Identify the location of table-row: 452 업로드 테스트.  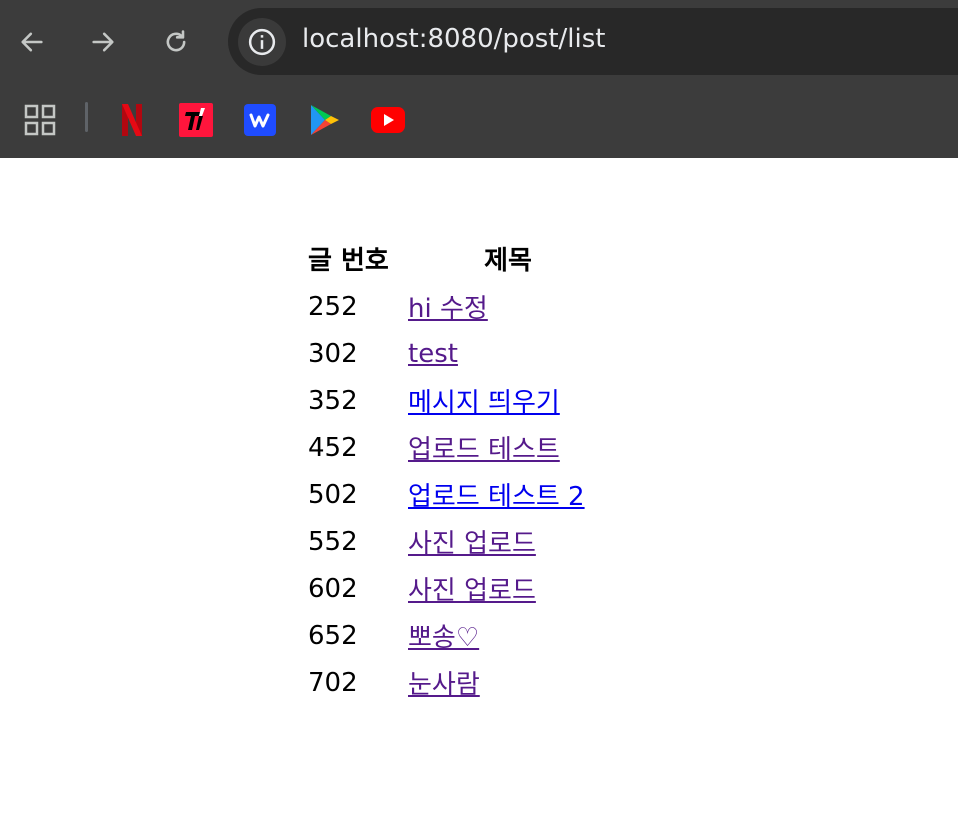
(507, 447).